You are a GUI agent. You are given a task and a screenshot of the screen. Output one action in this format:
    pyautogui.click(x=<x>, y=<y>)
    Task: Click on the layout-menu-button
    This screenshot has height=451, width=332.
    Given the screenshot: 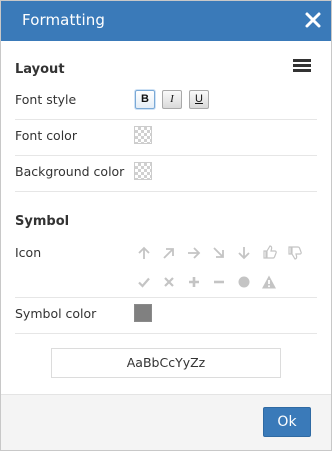 What is the action you would take?
    pyautogui.click(x=302, y=66)
    